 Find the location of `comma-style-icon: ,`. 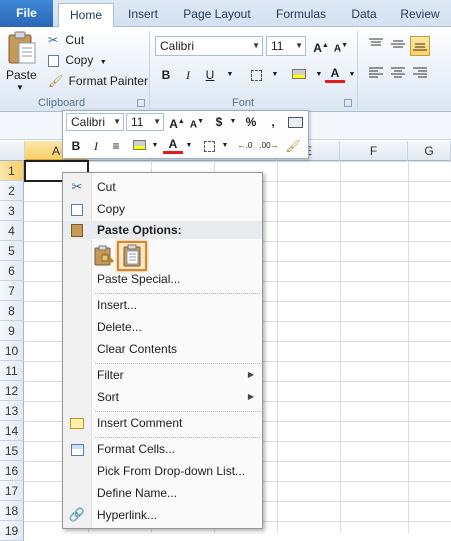

comma-style-icon: , is located at coordinates (273, 122).